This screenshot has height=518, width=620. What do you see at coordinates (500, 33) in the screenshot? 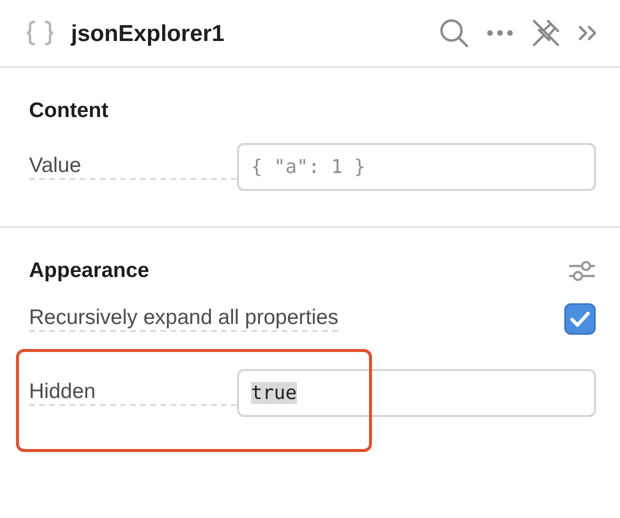
I see `more-icon` at bounding box center [500, 33].